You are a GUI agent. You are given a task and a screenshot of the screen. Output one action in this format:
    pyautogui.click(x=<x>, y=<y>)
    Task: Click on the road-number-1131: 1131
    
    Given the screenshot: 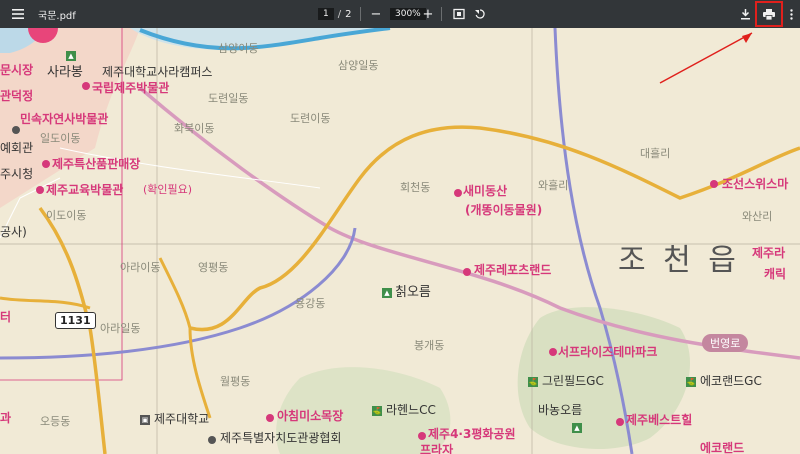 What is the action you would take?
    pyautogui.click(x=75, y=320)
    